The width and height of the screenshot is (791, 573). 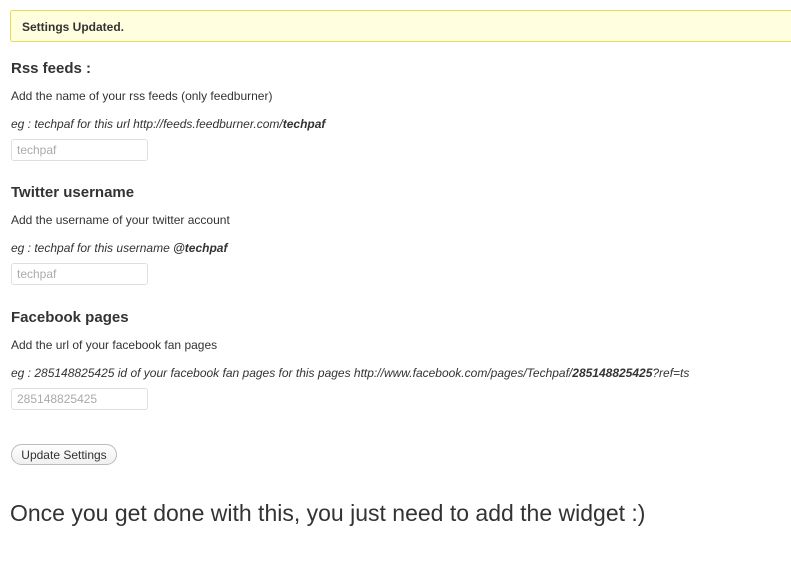 I want to click on twitter-username-input, so click(x=79, y=274).